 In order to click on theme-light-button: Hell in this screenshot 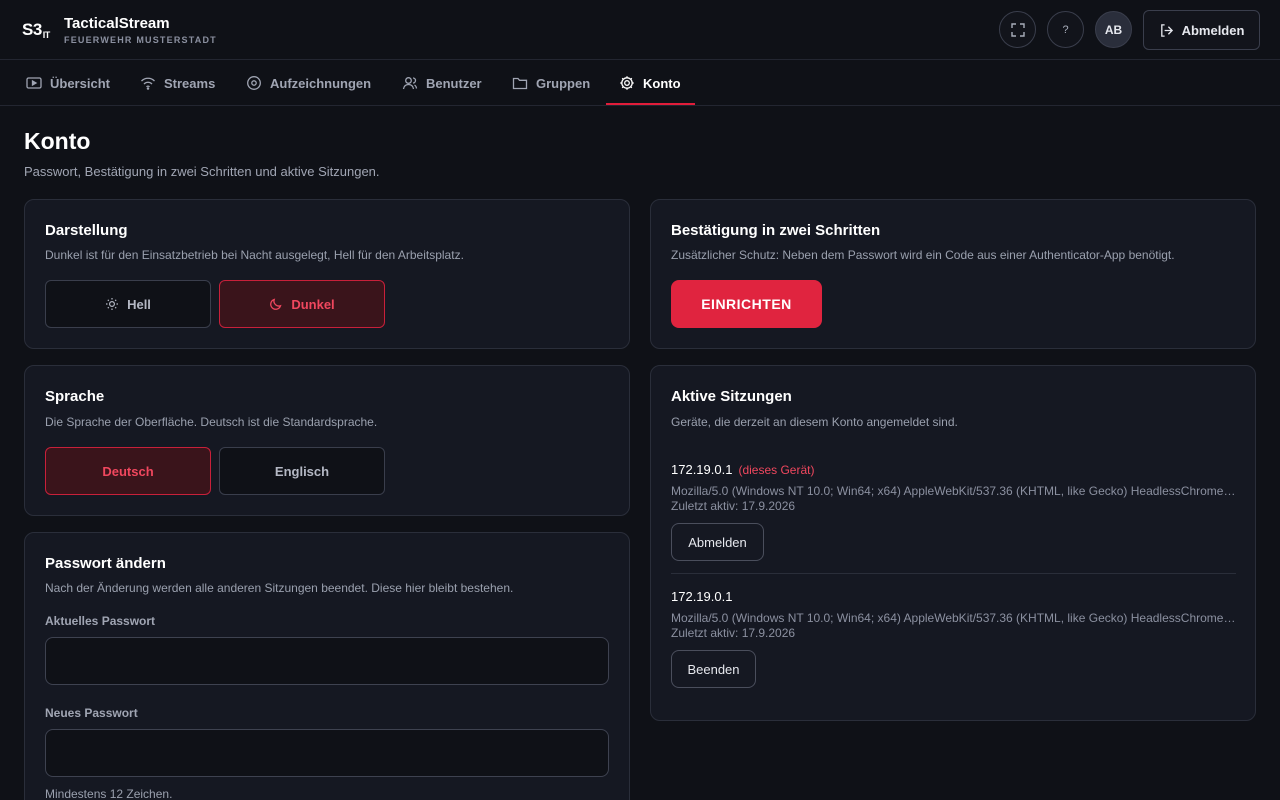, I will do `click(128, 304)`.